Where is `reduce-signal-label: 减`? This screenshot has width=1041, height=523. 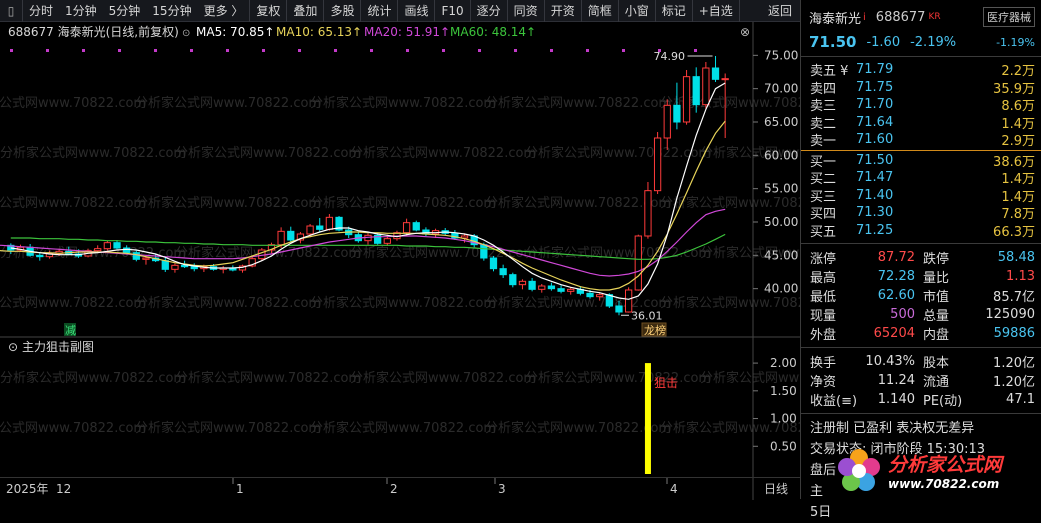
reduce-signal-label: 减 is located at coordinates (70, 330).